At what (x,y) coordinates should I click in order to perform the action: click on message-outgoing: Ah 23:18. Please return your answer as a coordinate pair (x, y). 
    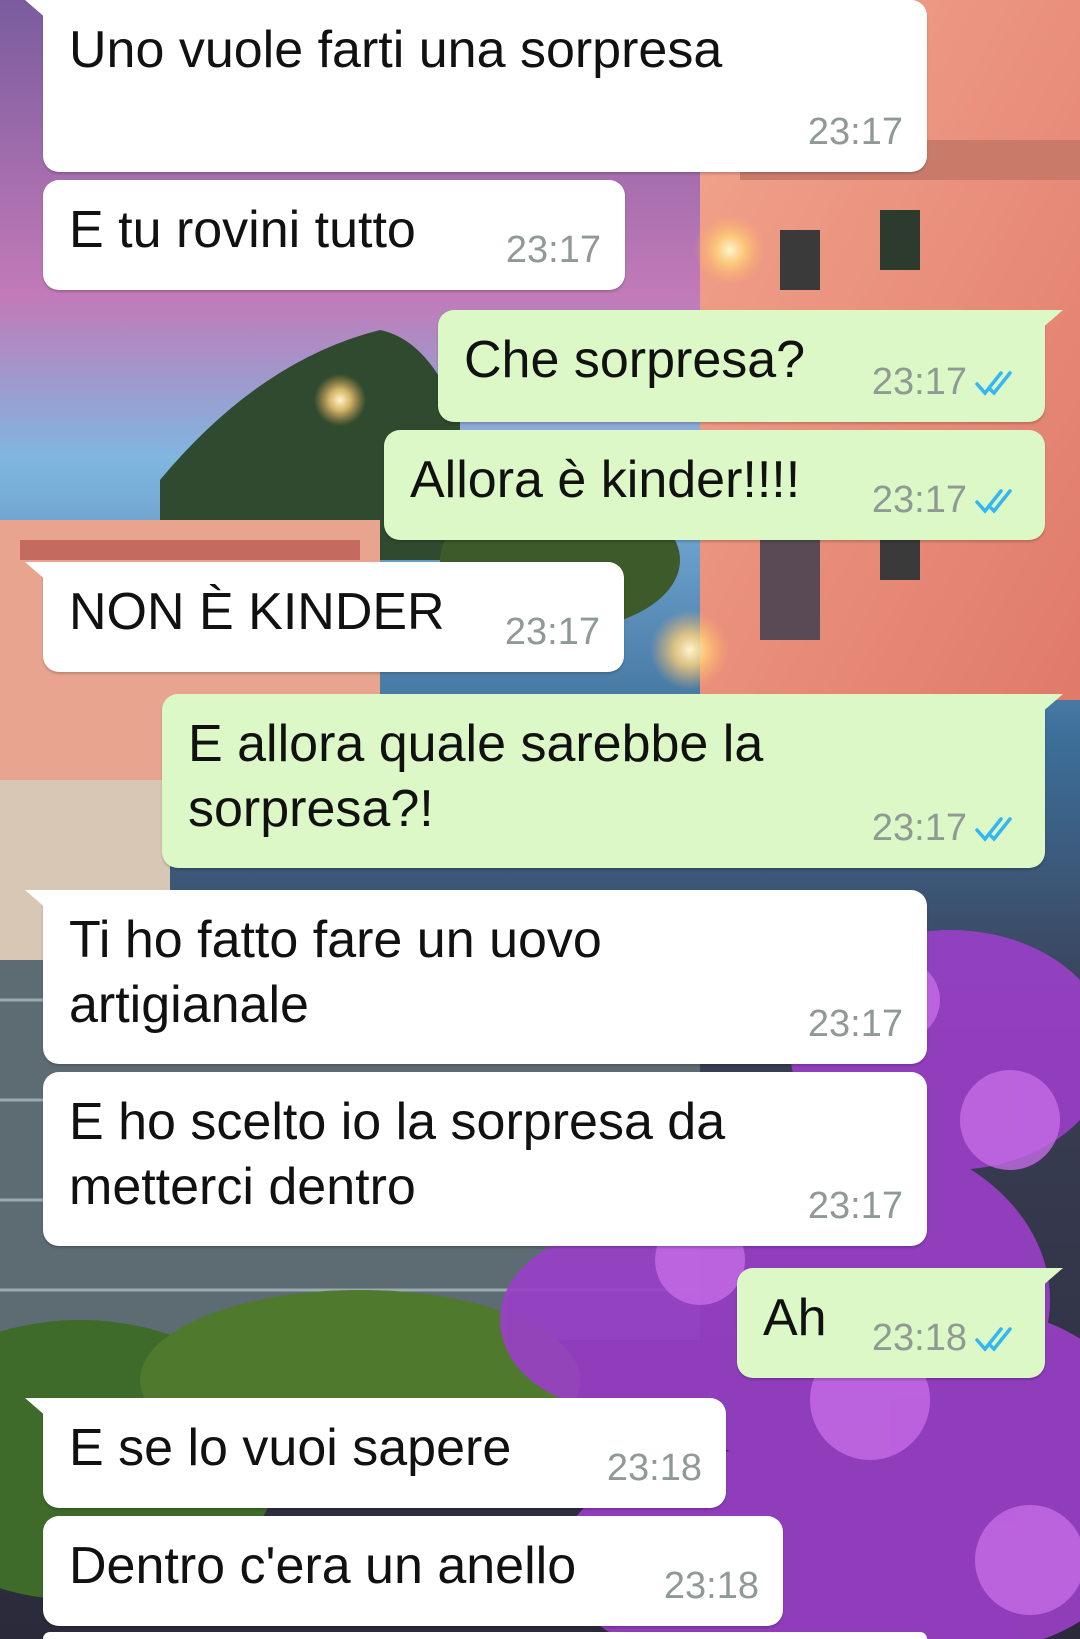
    Looking at the image, I should click on (900, 1323).